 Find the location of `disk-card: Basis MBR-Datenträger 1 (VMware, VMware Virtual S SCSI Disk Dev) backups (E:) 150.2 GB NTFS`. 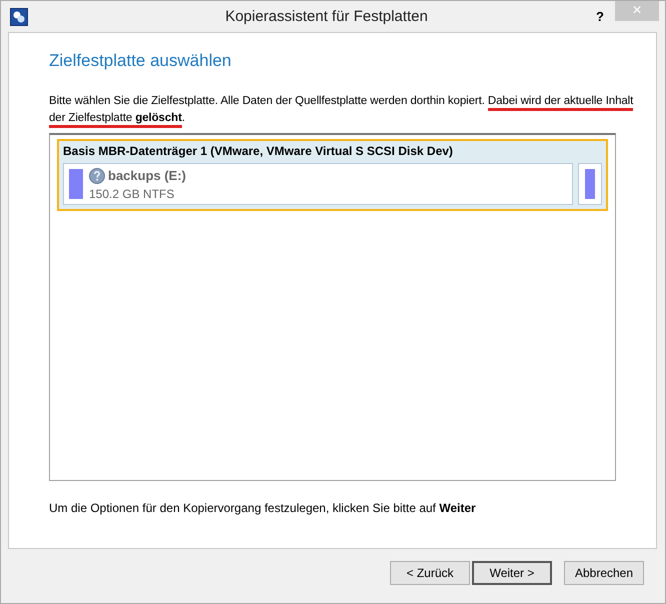

disk-card: Basis MBR-Datenträger 1 (VMware, VMware Virtual S SCSI Disk Dev) backups (E:) 150.2 GB NTFS is located at coordinates (332, 175).